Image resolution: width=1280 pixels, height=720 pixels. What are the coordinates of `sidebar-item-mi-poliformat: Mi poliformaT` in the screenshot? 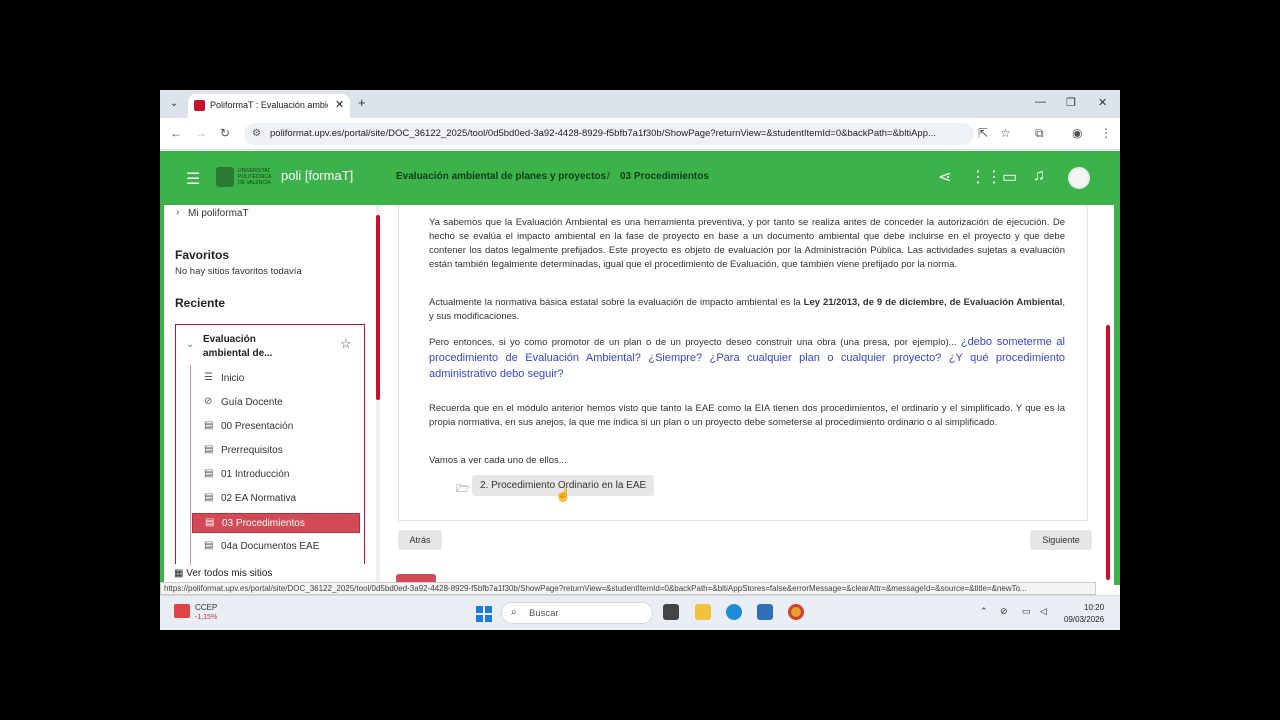 It's located at (218, 213).